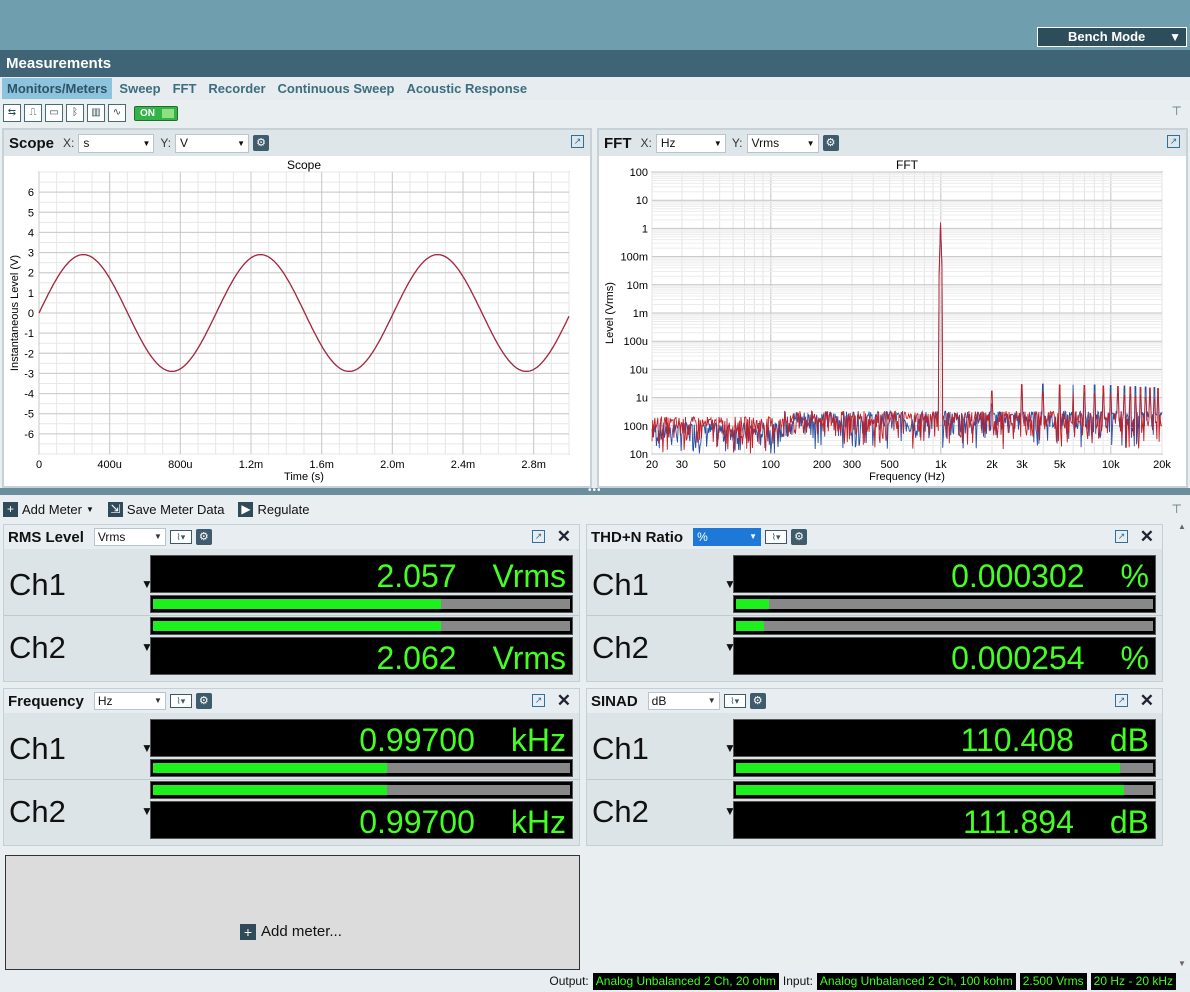  Describe the element at coordinates (636, 427) in the screenshot. I see `fft-y-tick-label: 100n` at that location.